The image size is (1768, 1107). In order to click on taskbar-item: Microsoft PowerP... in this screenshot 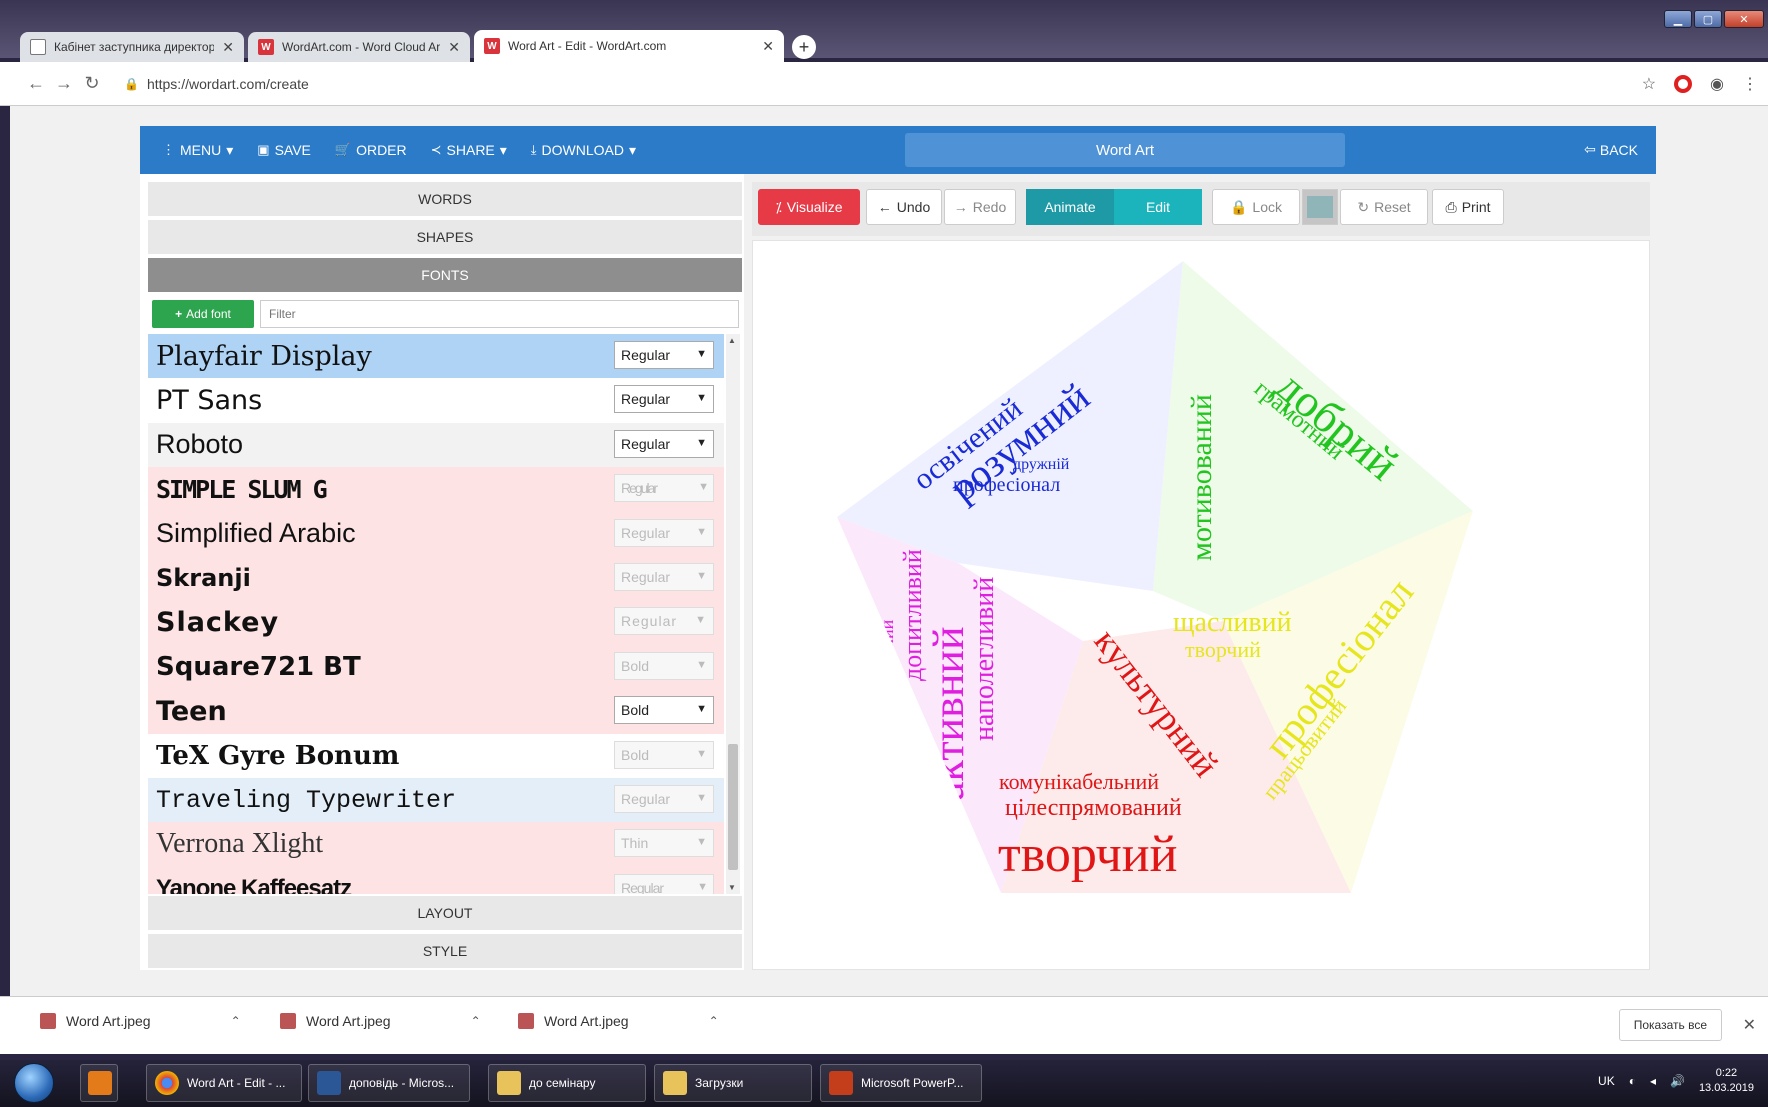, I will do `click(901, 1083)`.